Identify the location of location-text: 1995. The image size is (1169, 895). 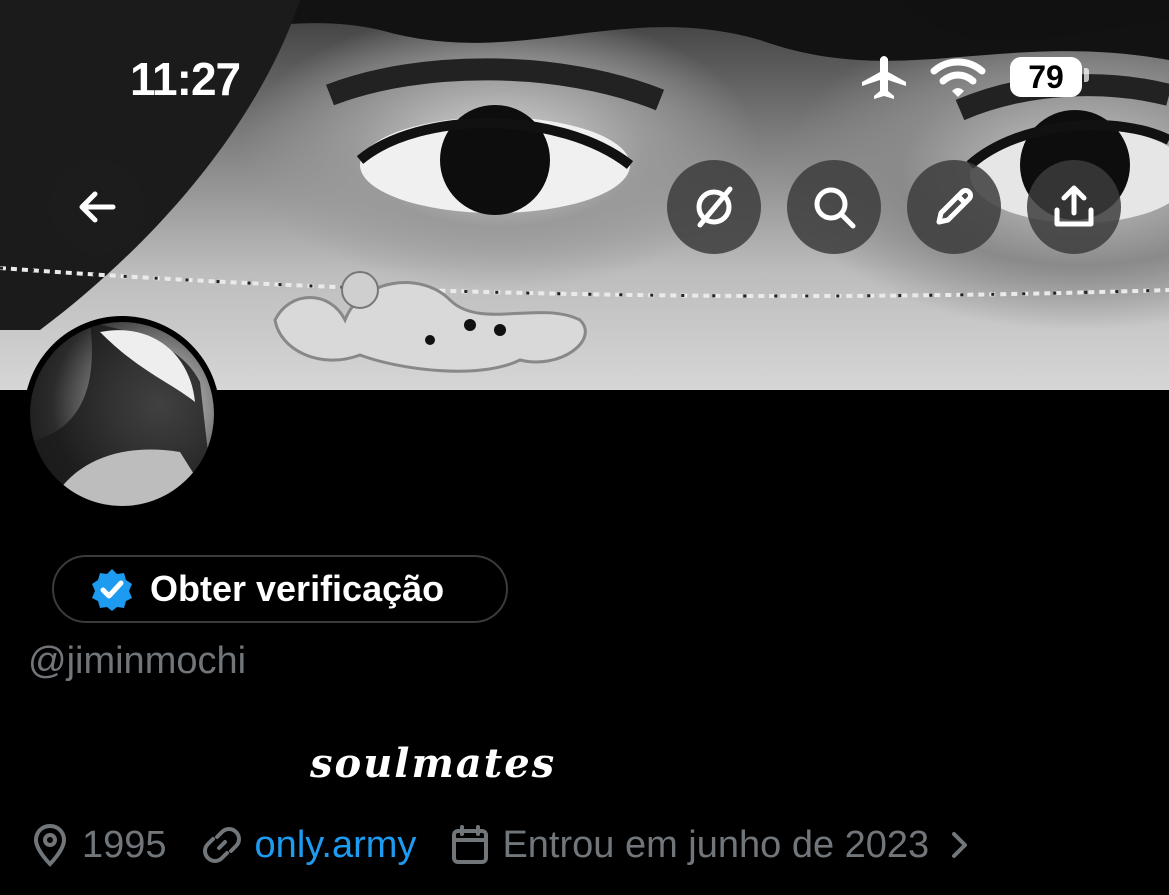
(124, 844).